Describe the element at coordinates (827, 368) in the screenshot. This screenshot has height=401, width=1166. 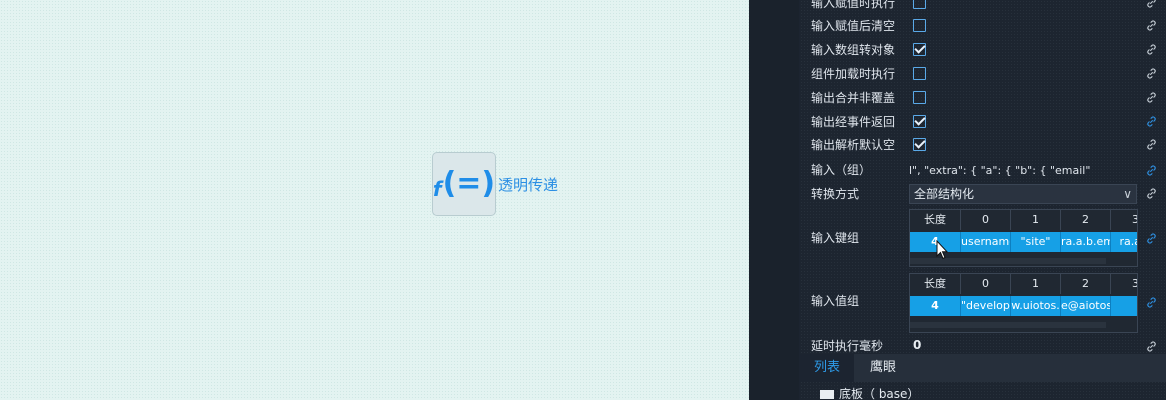
I see `tab-list: 列表` at that location.